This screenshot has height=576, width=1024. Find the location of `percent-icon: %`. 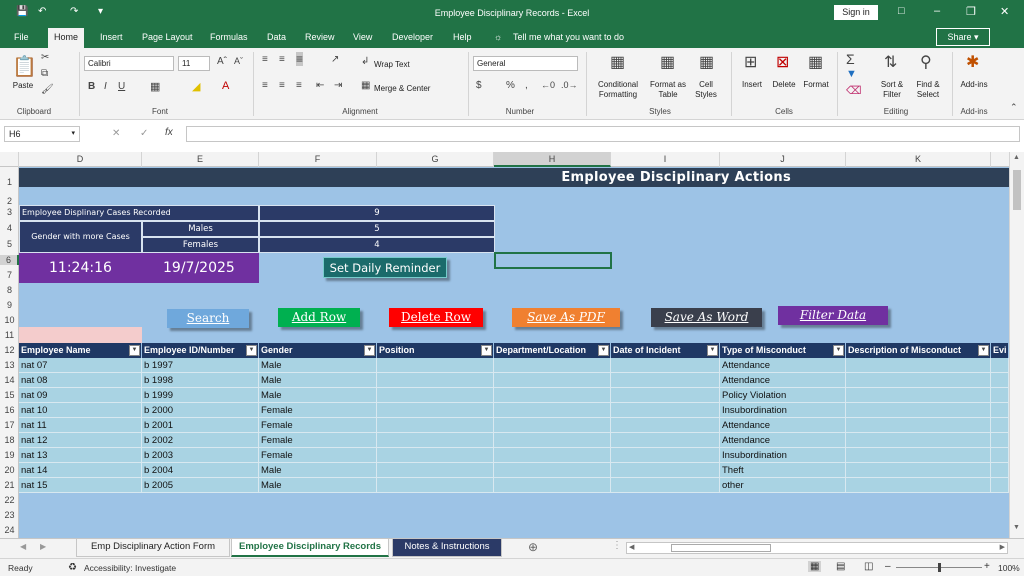

percent-icon: % is located at coordinates (510, 85).